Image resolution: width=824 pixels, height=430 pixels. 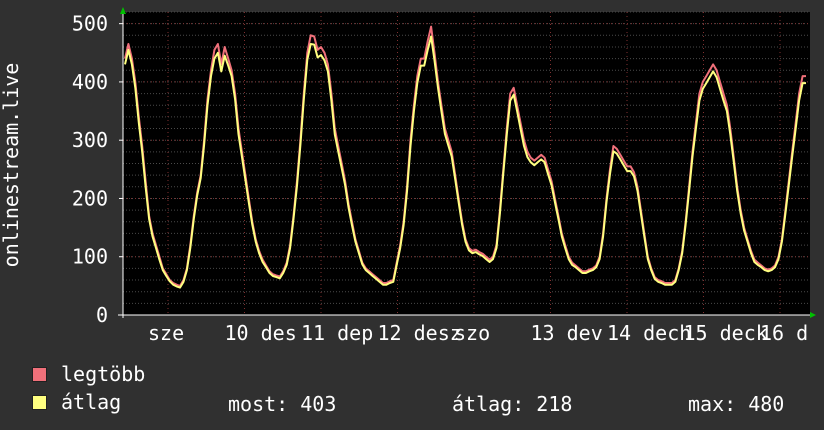 I want to click on y-tick-label: 100, so click(x=90, y=257).